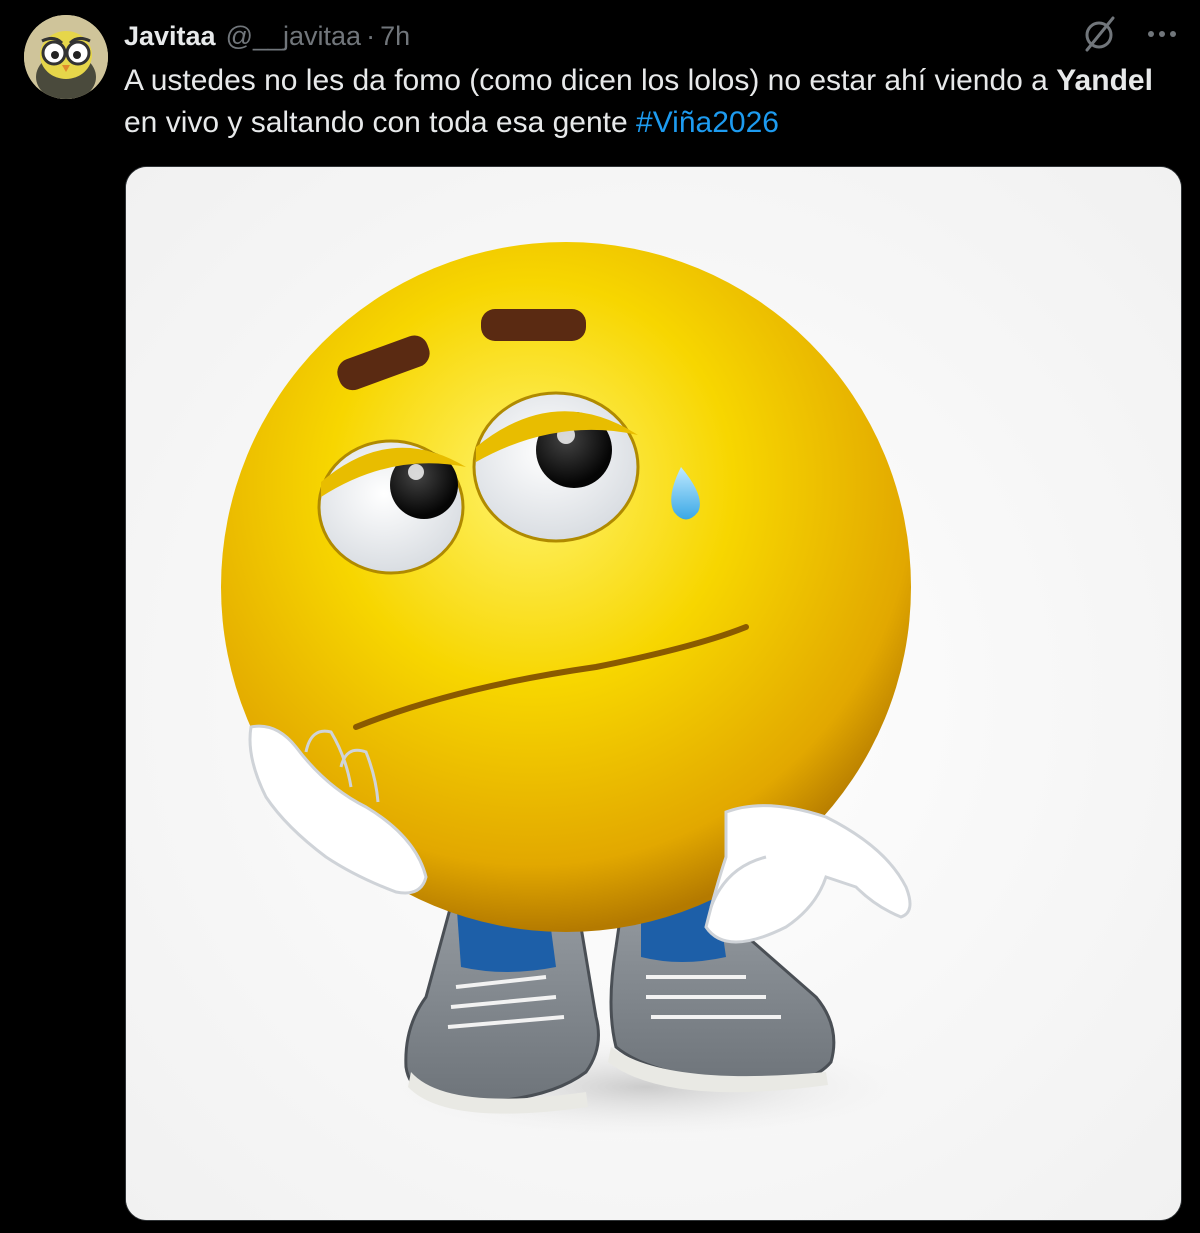 This screenshot has width=1200, height=1233. I want to click on grok-icon, so click(1099, 34).